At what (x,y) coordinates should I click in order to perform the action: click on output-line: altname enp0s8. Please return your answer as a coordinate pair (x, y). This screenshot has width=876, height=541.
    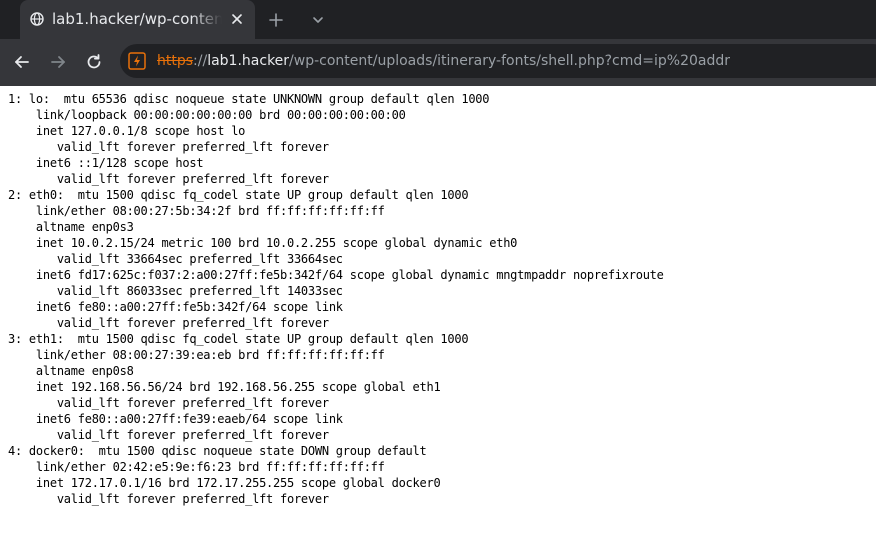
    Looking at the image, I should click on (71, 371).